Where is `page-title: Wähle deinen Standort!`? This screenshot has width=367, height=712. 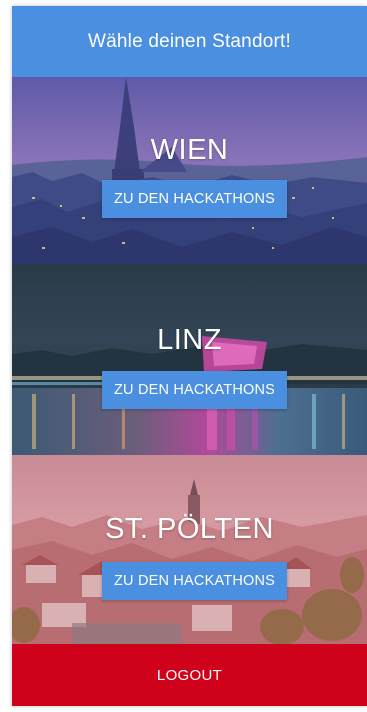
page-title: Wähle deinen Standort! is located at coordinates (189, 41).